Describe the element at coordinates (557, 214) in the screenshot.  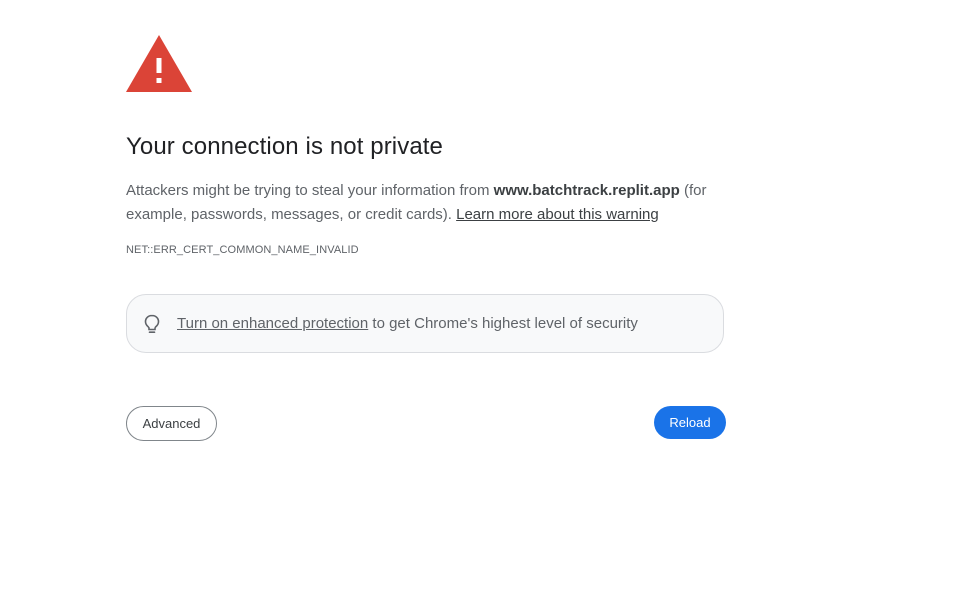
I see `learn-more-link: Learn more about this warning` at that location.